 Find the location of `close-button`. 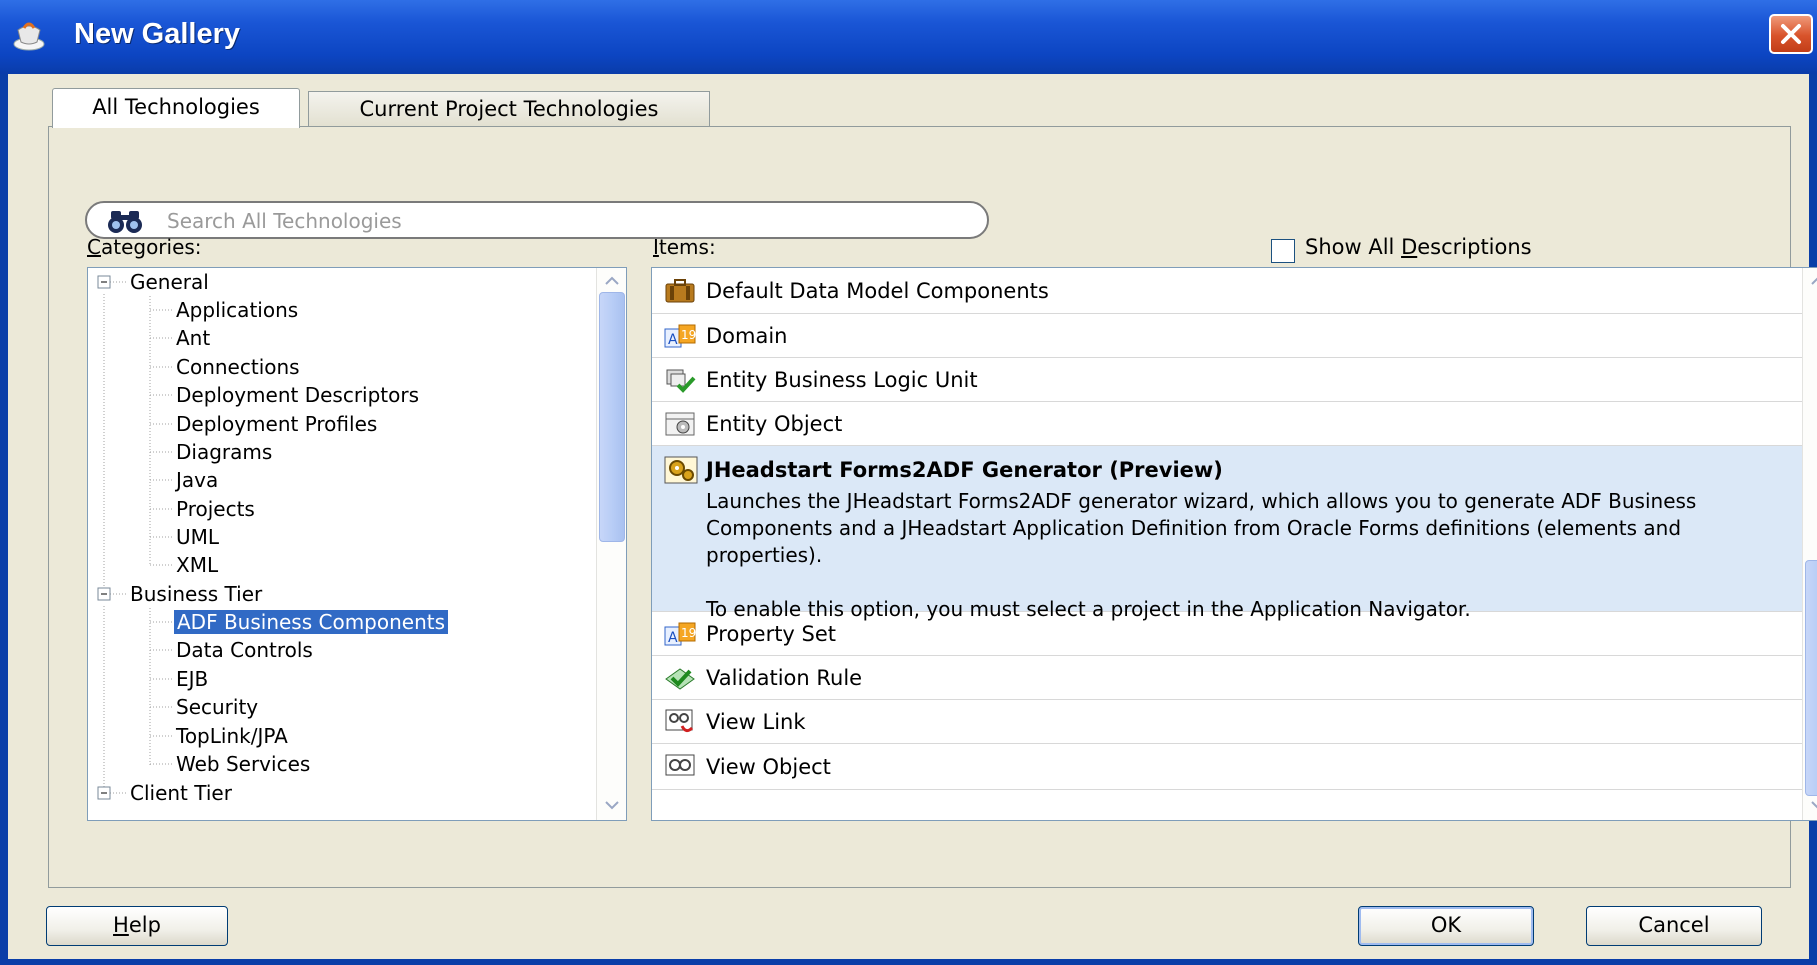

close-button is located at coordinates (1791, 34).